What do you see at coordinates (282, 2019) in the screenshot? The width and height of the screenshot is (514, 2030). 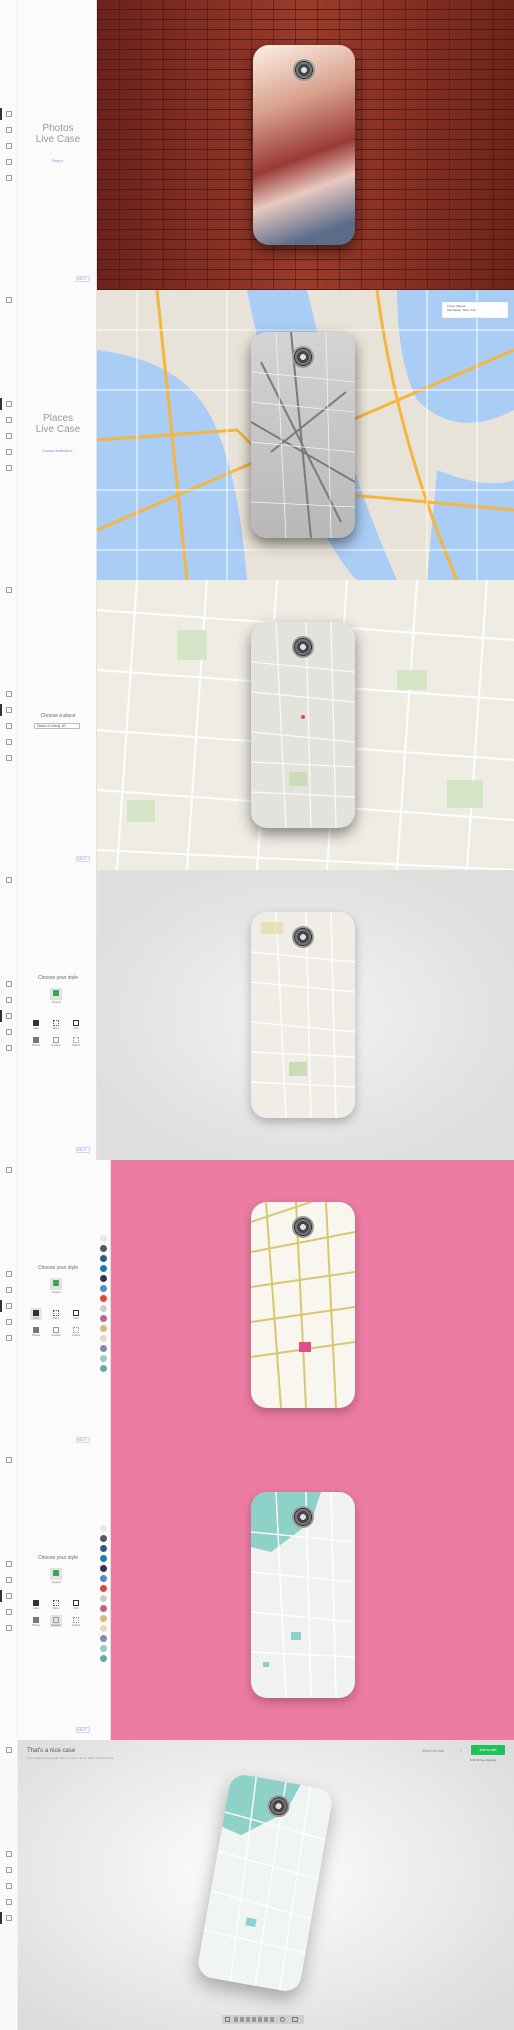 I see `zoom-icon` at bounding box center [282, 2019].